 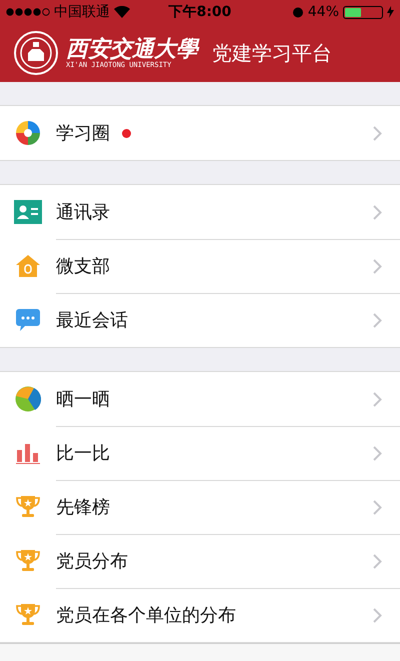 What do you see at coordinates (28, 399) in the screenshot?
I see `pie-chart-icon` at bounding box center [28, 399].